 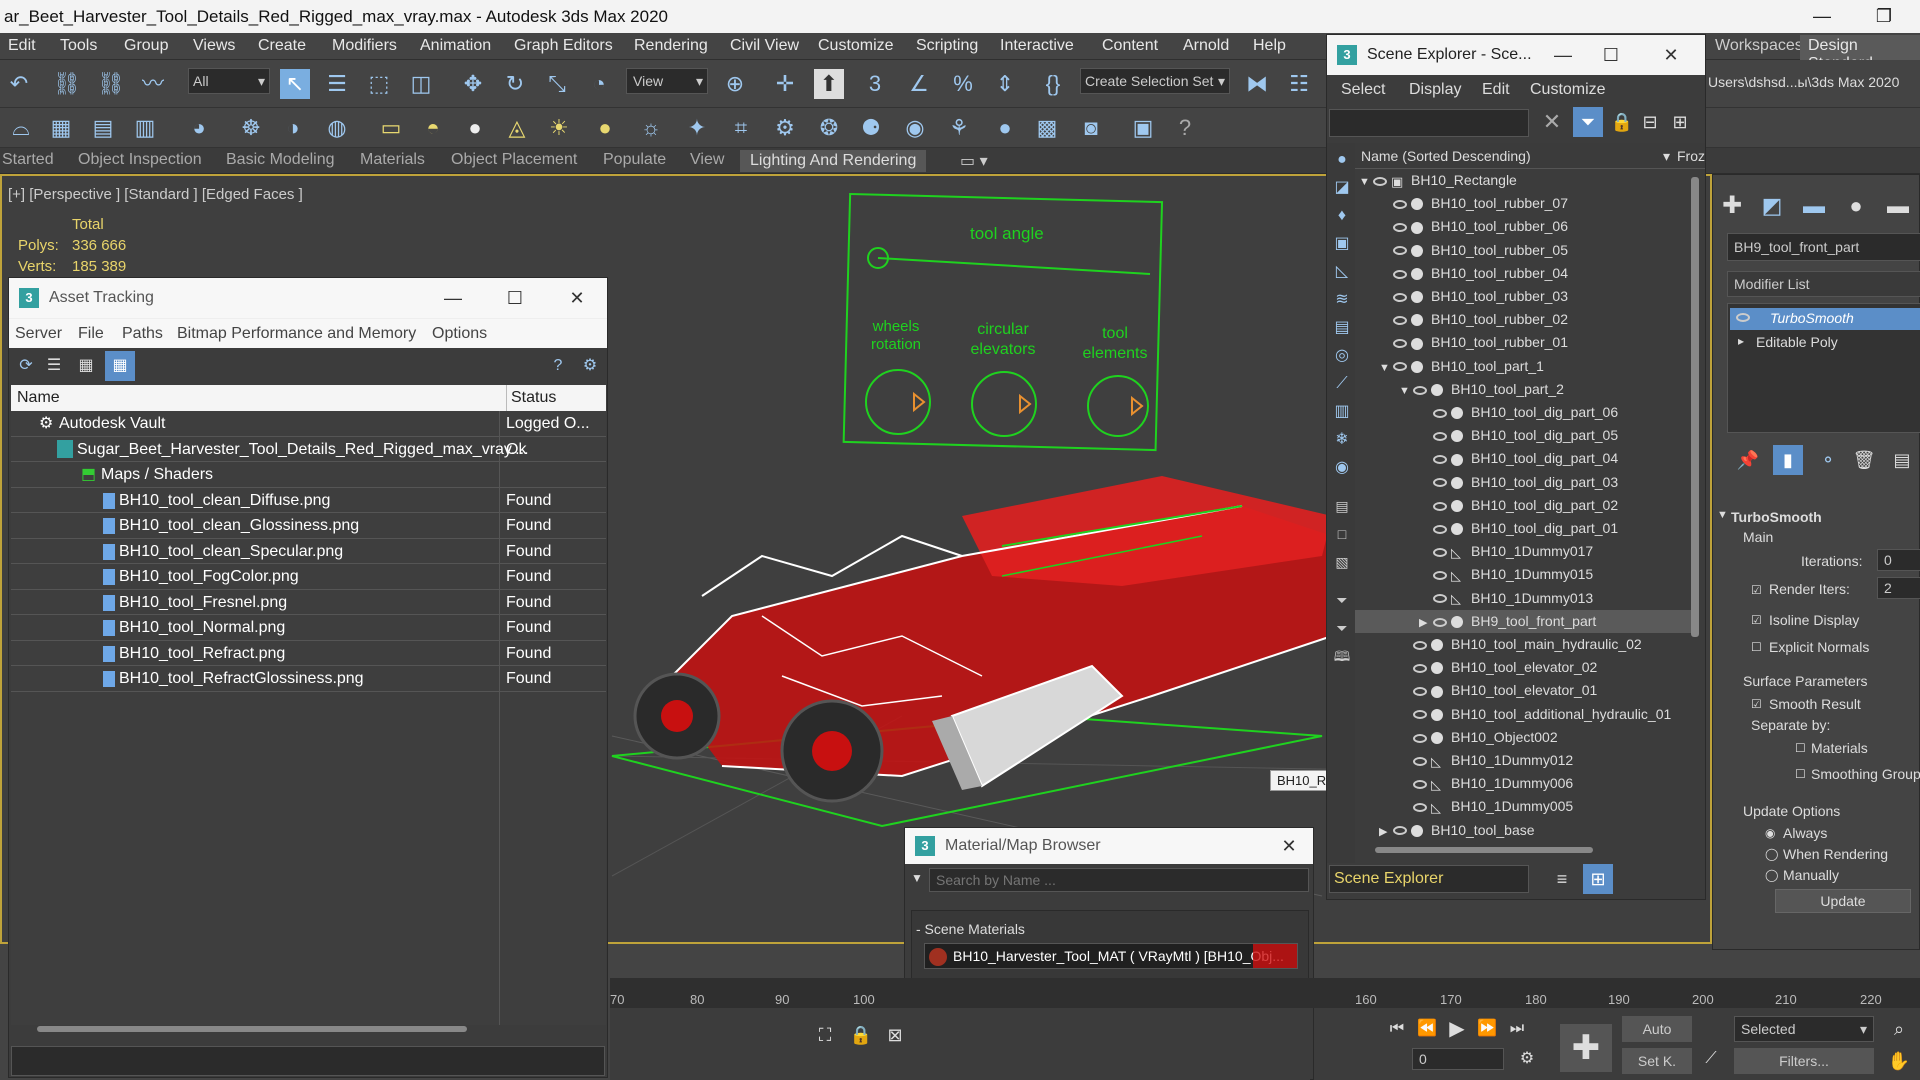 What do you see at coordinates (21, 128) in the screenshot?
I see `scene-explorer-toggle-icon: ⌓` at bounding box center [21, 128].